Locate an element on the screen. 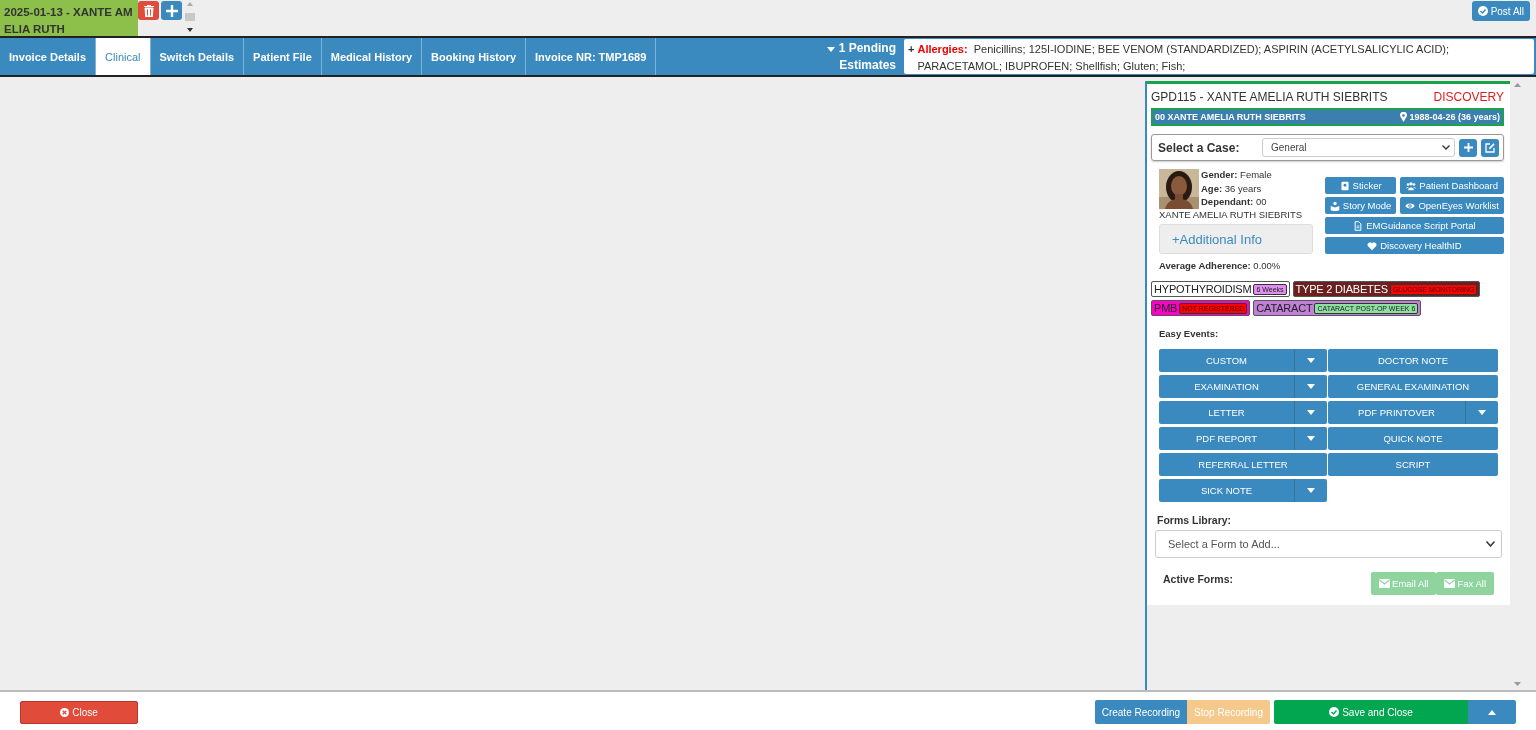 Image resolution: width=1536 pixels, height=730 pixels. save-and-close-button: Save and Close is located at coordinates (1371, 712).